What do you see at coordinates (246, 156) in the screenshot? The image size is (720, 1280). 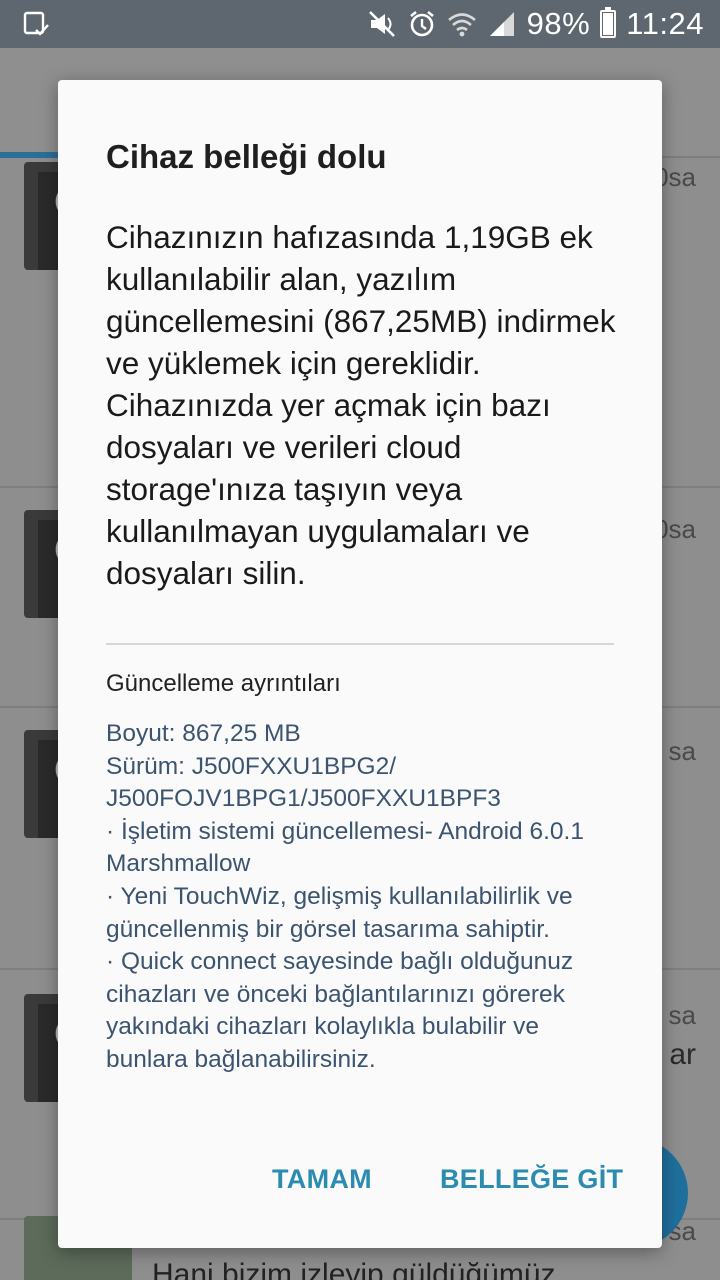 I see `dialog-title: Cihaz belleği dolu` at bounding box center [246, 156].